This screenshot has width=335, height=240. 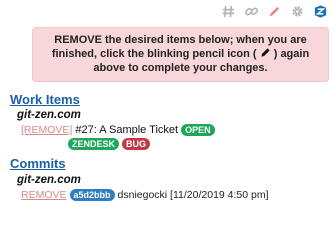 I want to click on commits-title: Commits, so click(x=38, y=163).